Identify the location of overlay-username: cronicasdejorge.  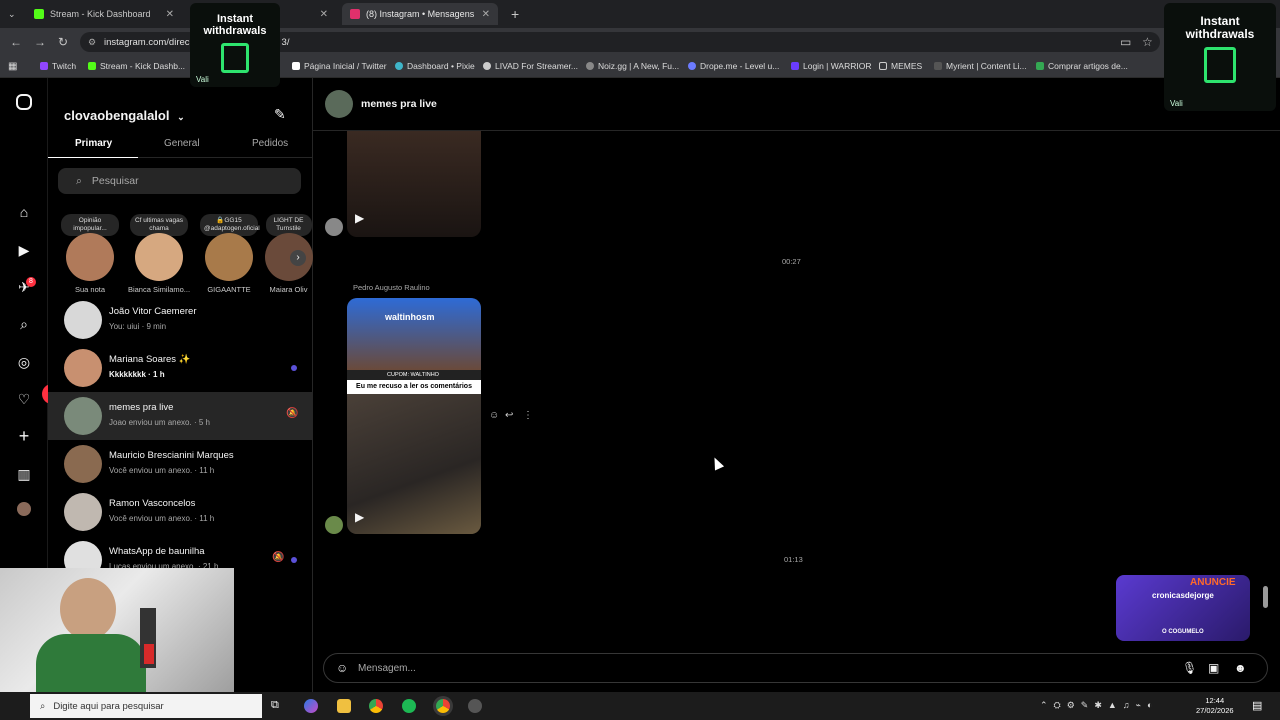
(1183, 595).